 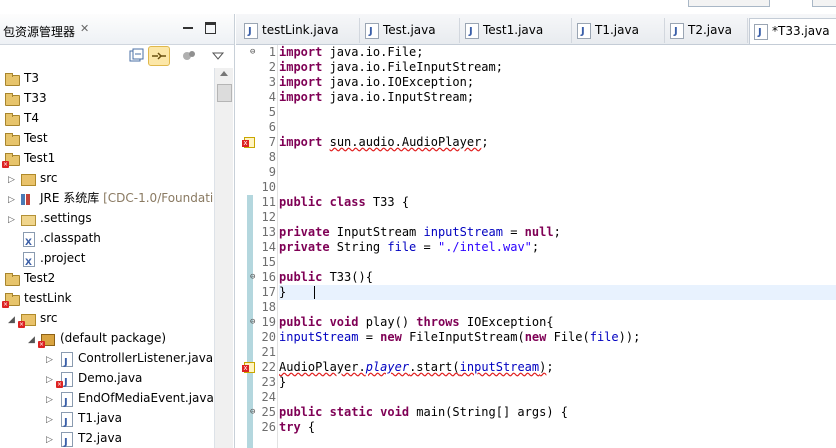 I want to click on tree-item: ▷ JRE 系统库 [CDC-1.0/Foundati, so click(x=110, y=198).